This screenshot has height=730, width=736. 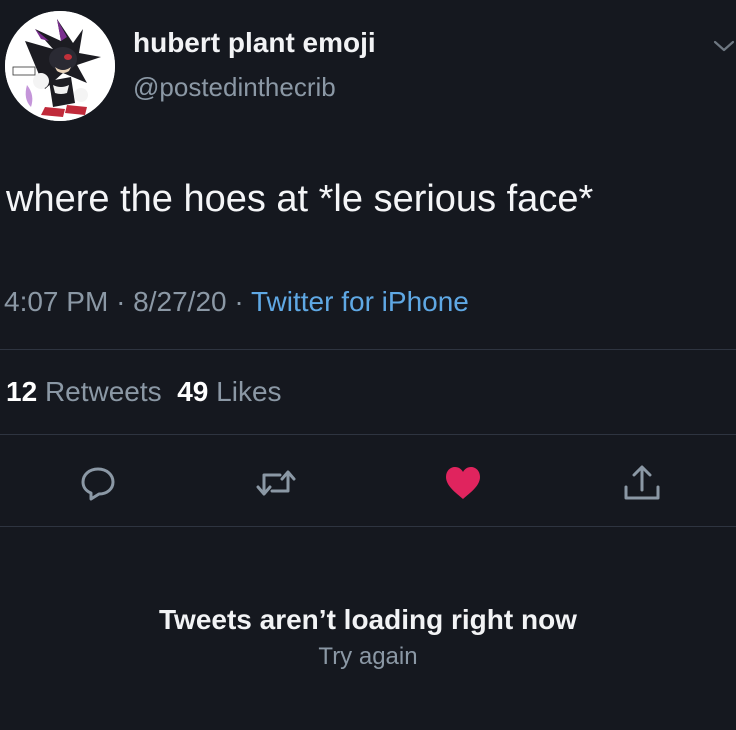 What do you see at coordinates (360, 301) in the screenshot?
I see `tweet-source-link: Twitter for iPhone` at bounding box center [360, 301].